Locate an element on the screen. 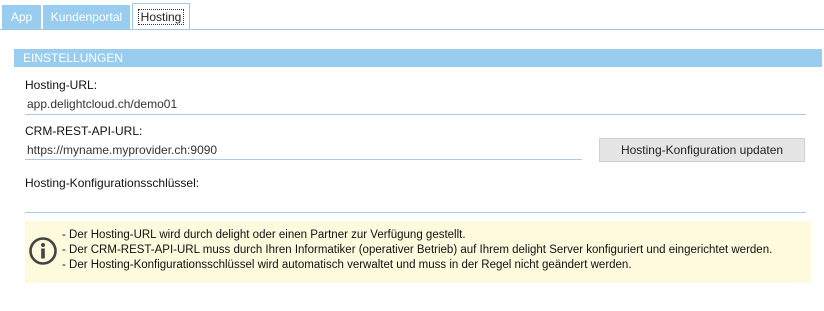 This screenshot has width=824, height=311. tab-app: App is located at coordinates (21, 17).